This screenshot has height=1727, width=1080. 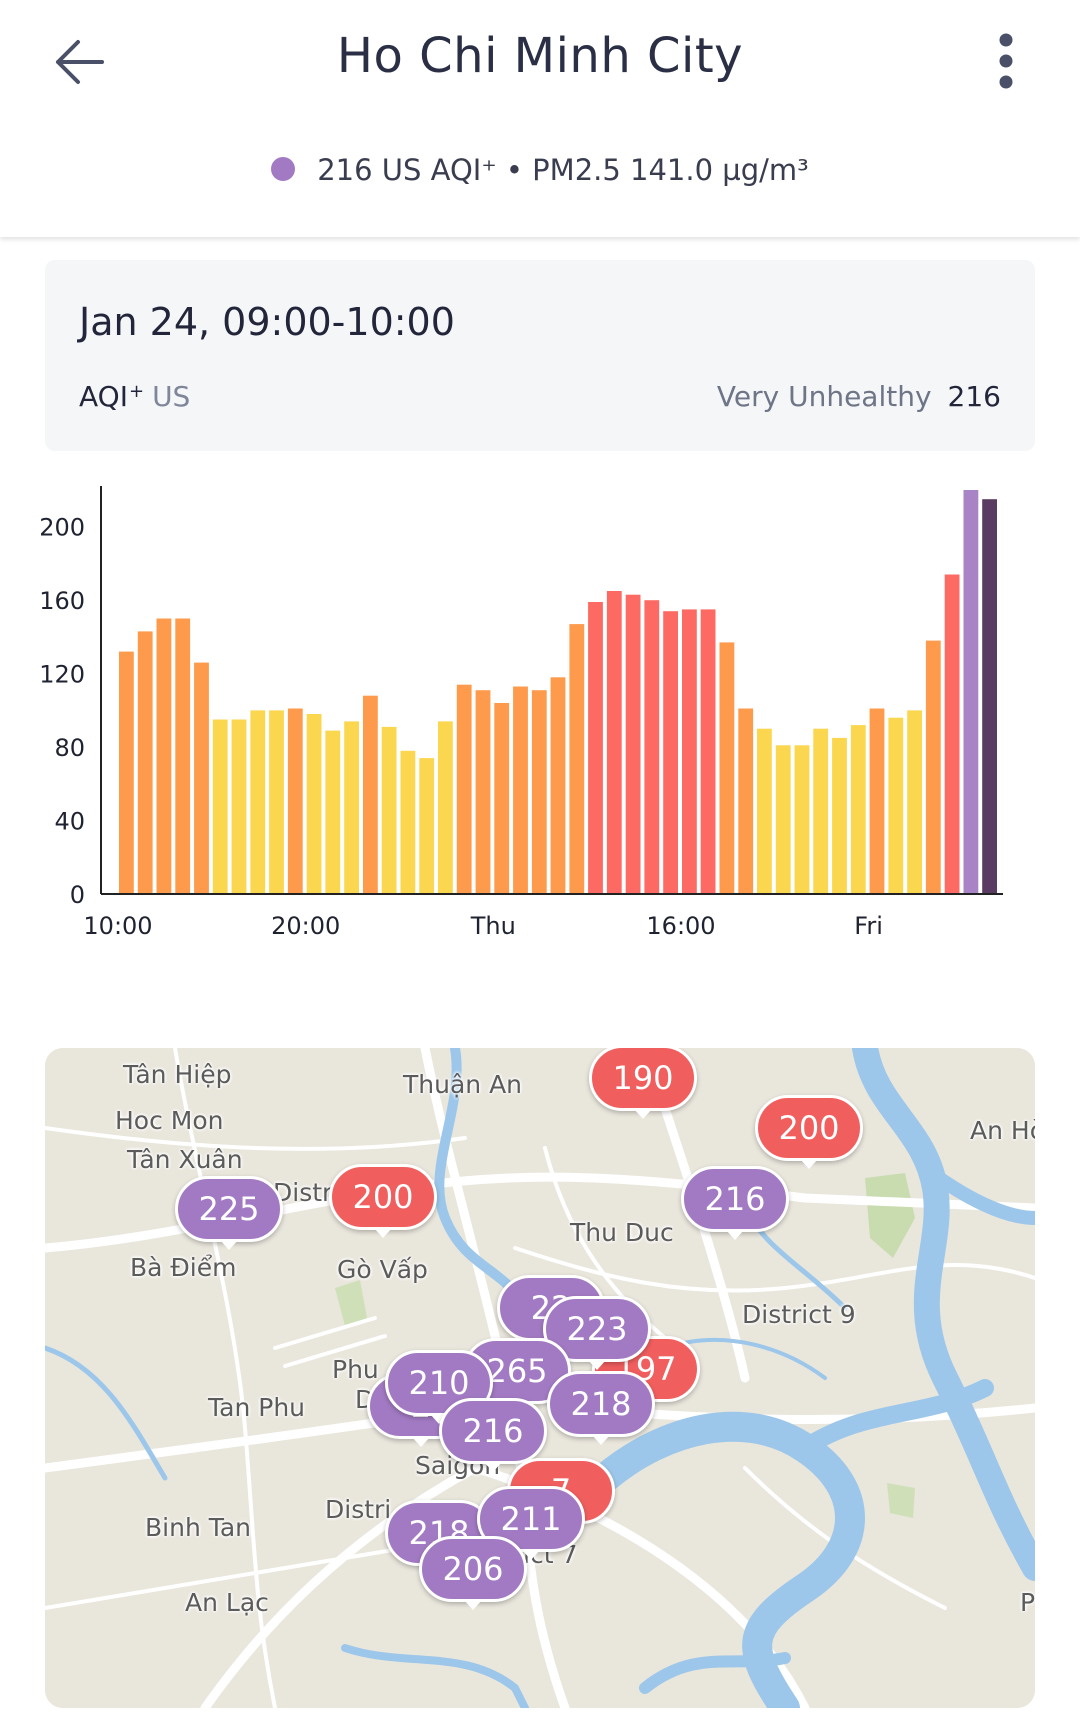 I want to click on aqi-status-dot, so click(x=283, y=169).